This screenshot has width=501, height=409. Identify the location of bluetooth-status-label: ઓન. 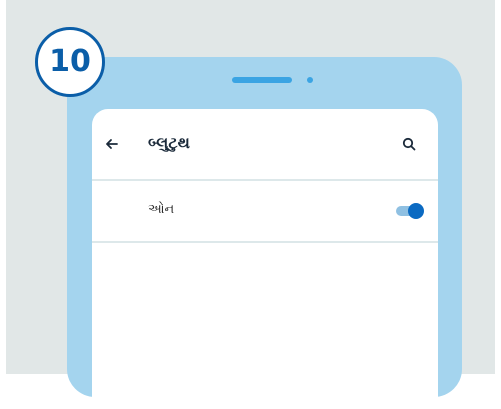
(161, 209).